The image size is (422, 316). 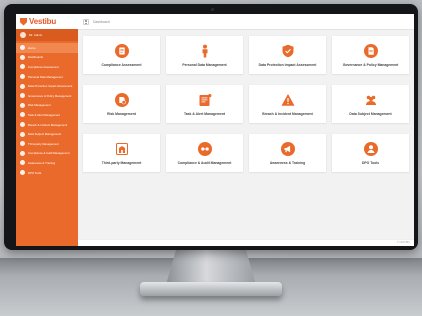 I want to click on sidebar-item-dpo-tools: DPO Tools, so click(x=47, y=173).